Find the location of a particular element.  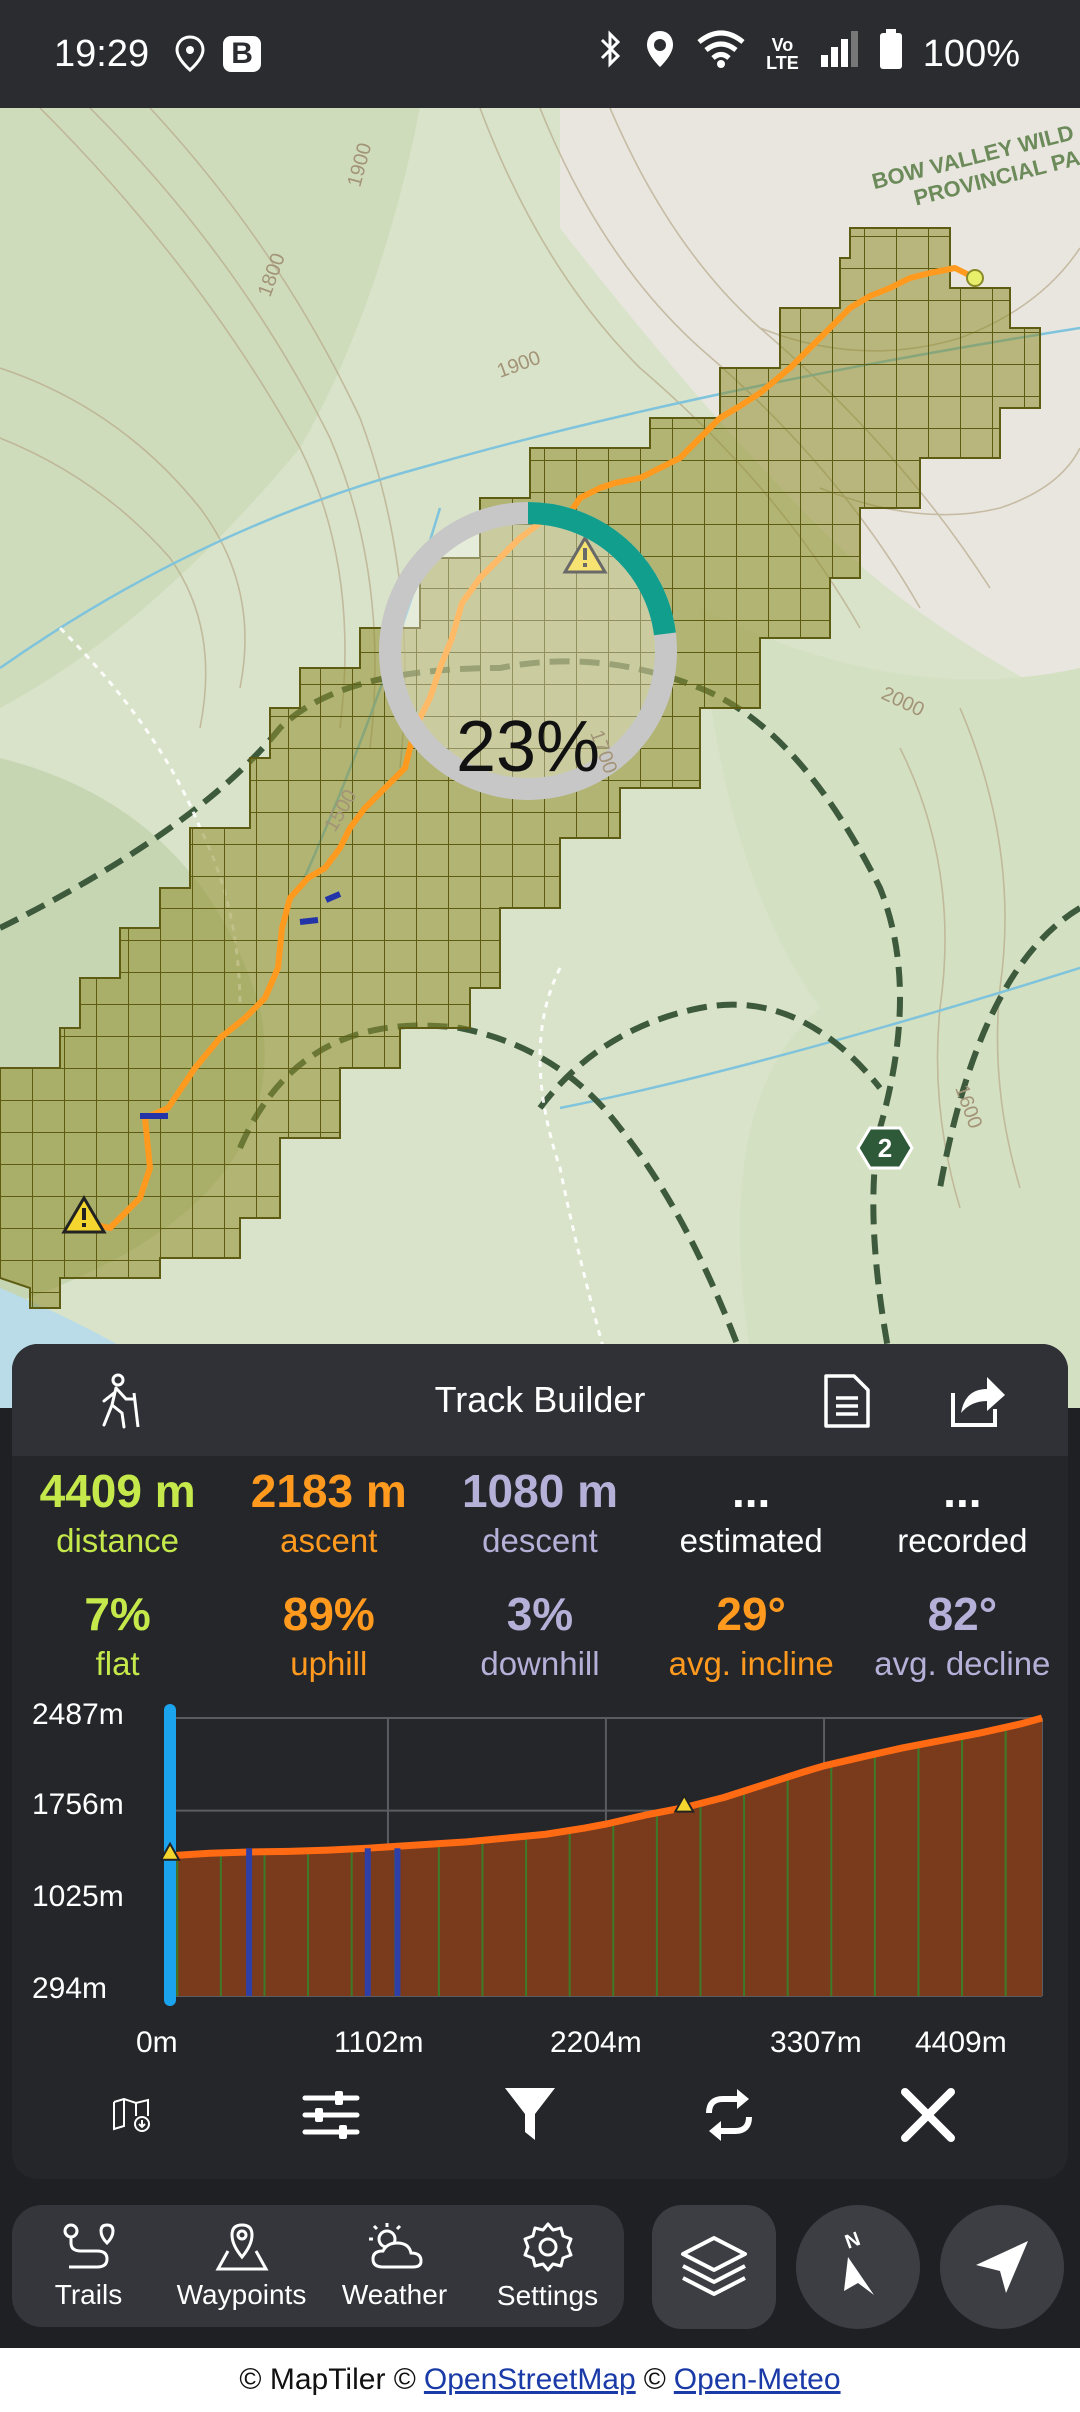

y-tick-label: 2487m is located at coordinates (78, 1714).